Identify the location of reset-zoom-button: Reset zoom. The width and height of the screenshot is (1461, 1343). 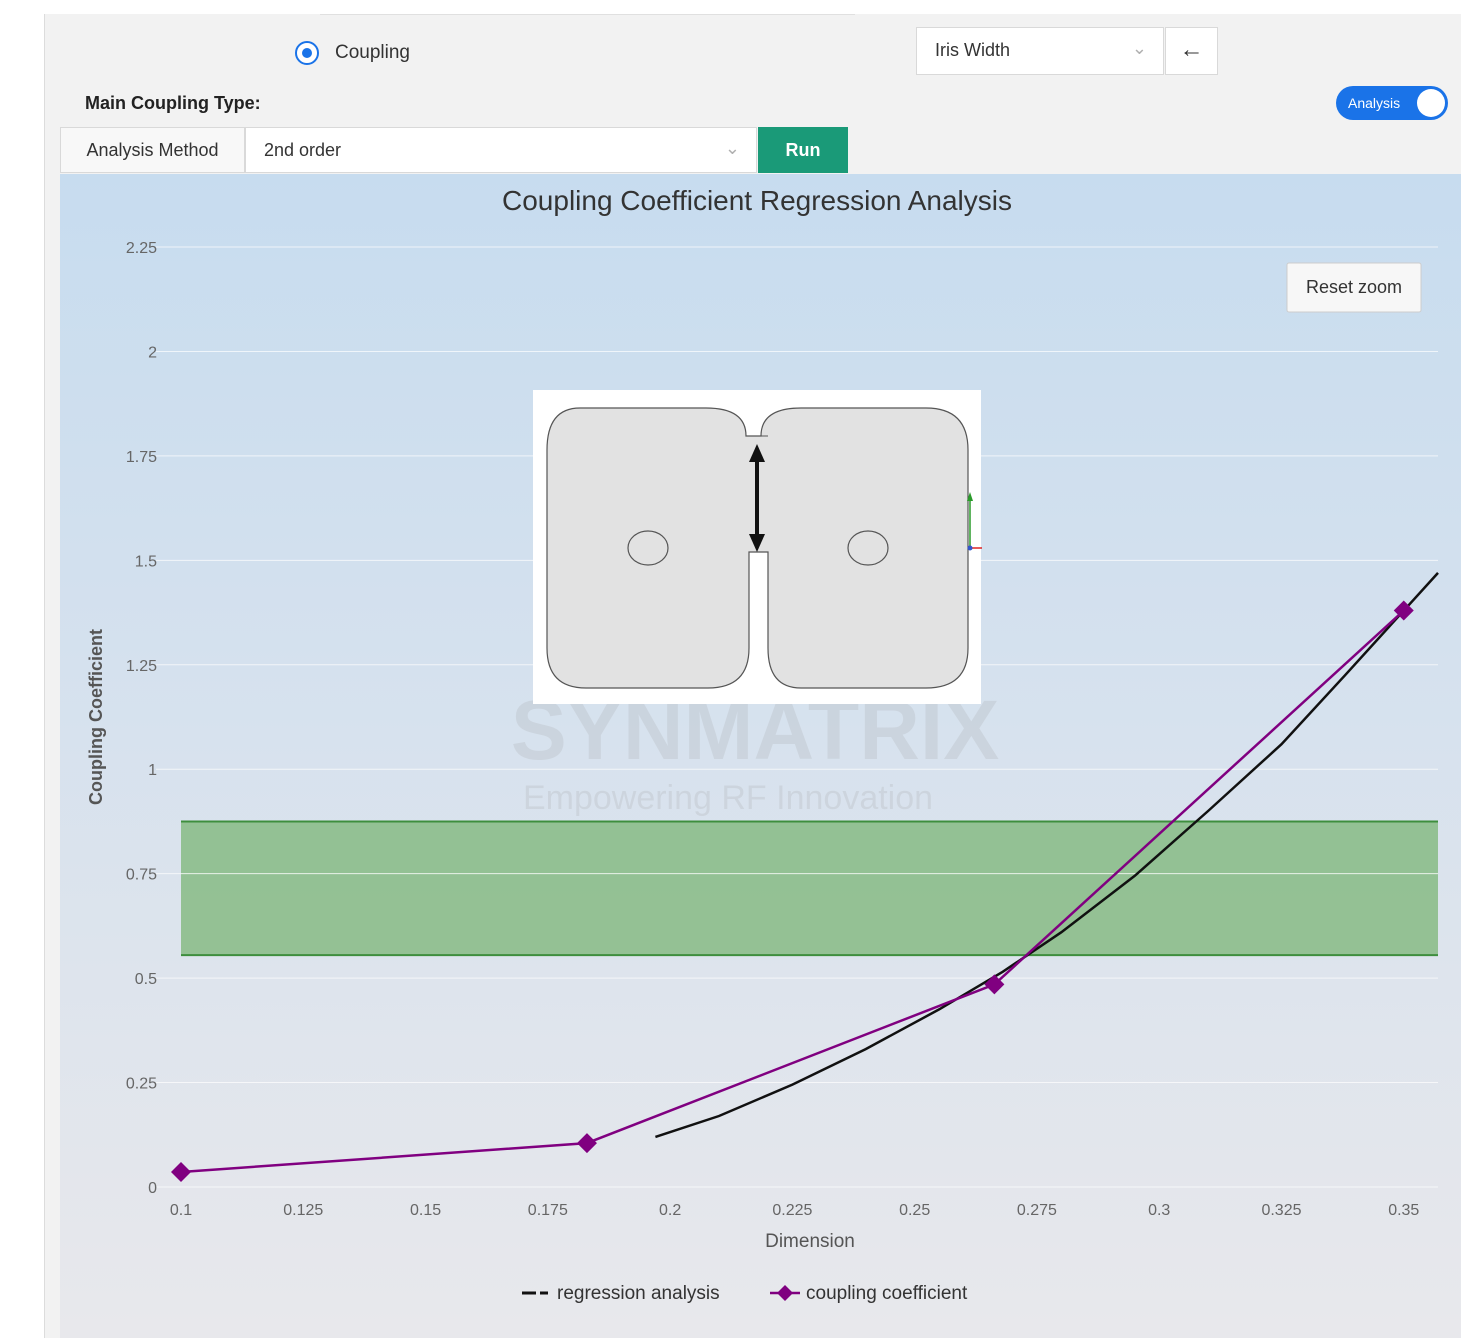
(1354, 287).